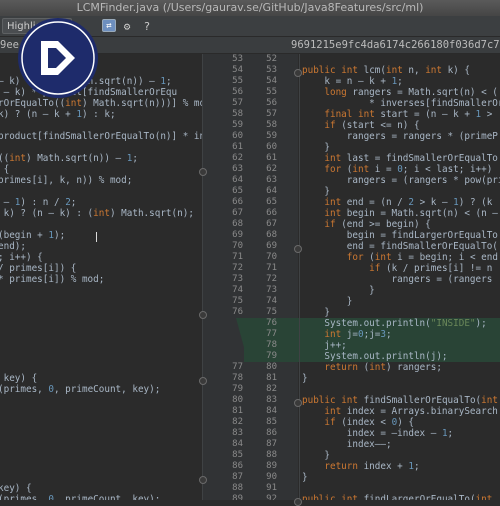 Image resolution: width=500 pixels, height=506 pixels. I want to click on question-icon: ?, so click(147, 26).